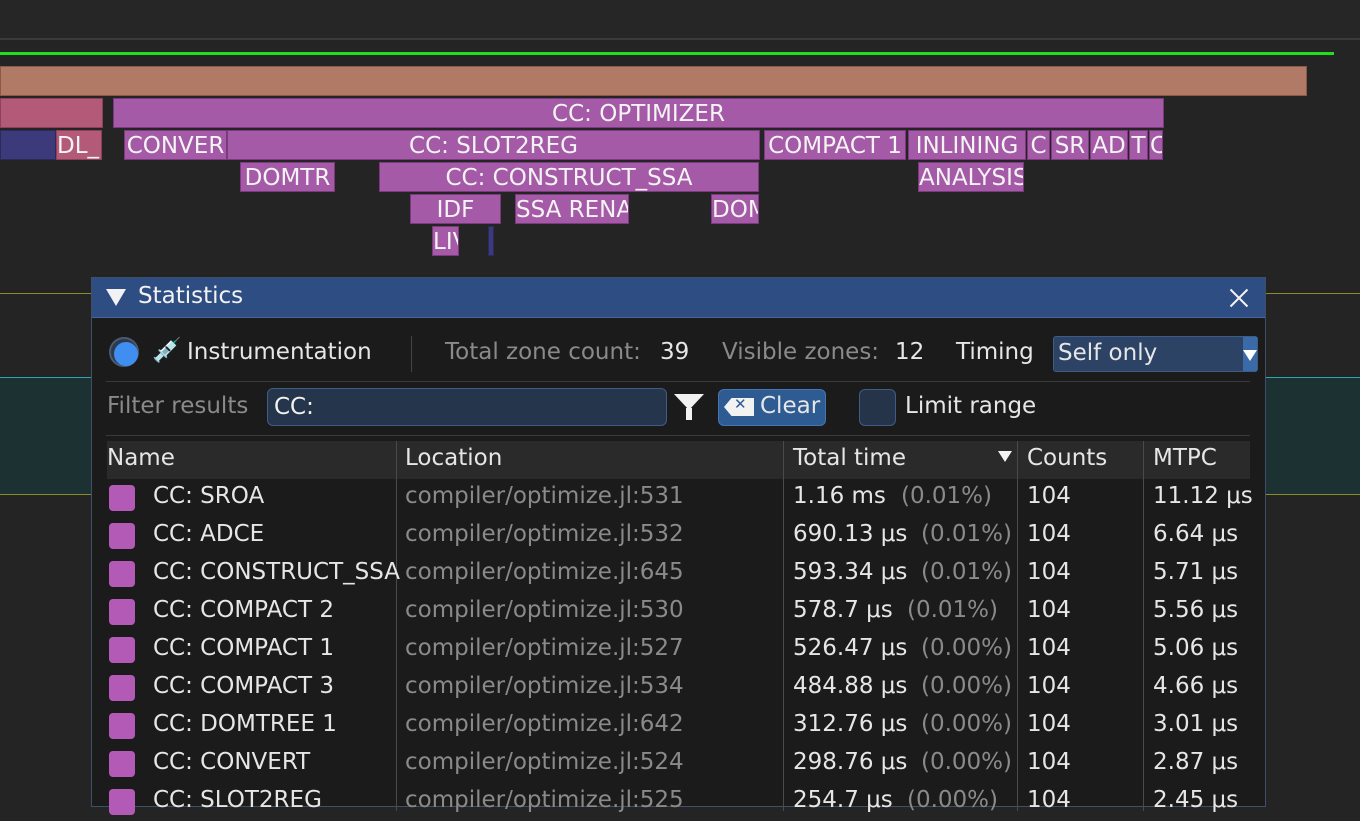 The height and width of the screenshot is (821, 1360). What do you see at coordinates (572, 209) in the screenshot?
I see `timeline-zone: SSA RENA` at bounding box center [572, 209].